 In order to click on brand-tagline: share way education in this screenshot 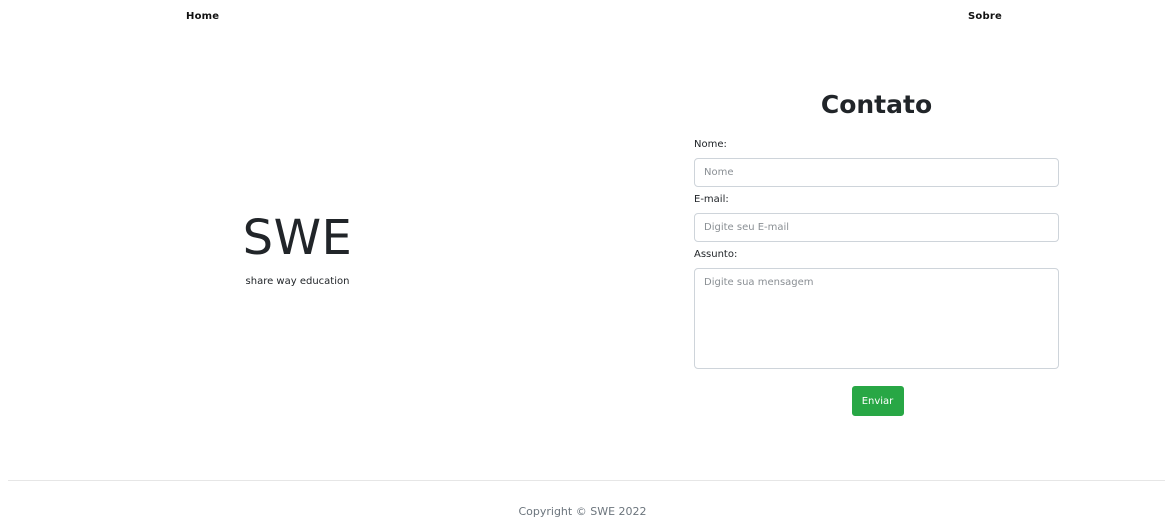, I will do `click(297, 281)`.